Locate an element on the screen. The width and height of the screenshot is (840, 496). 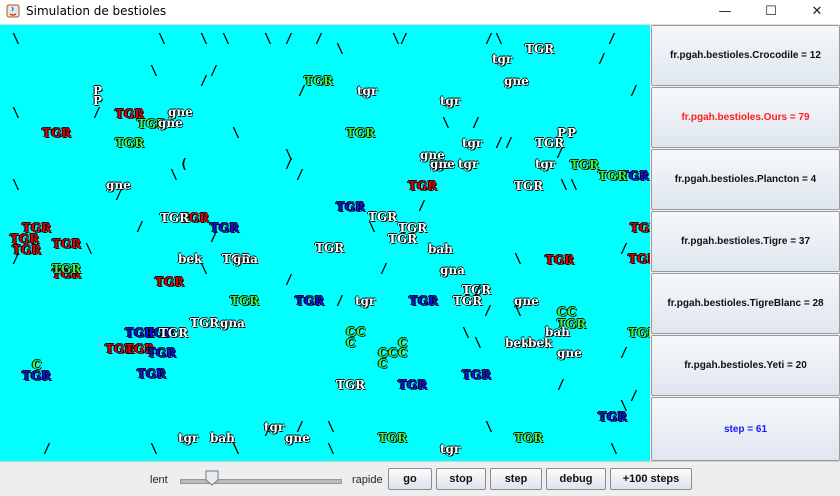
creature-p: P is located at coordinates (562, 133).